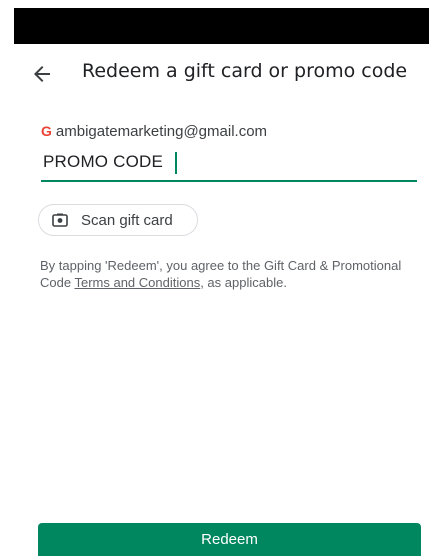 This screenshot has height=556, width=437. Describe the element at coordinates (46, 131) in the screenshot. I see `google-icon: G` at that location.